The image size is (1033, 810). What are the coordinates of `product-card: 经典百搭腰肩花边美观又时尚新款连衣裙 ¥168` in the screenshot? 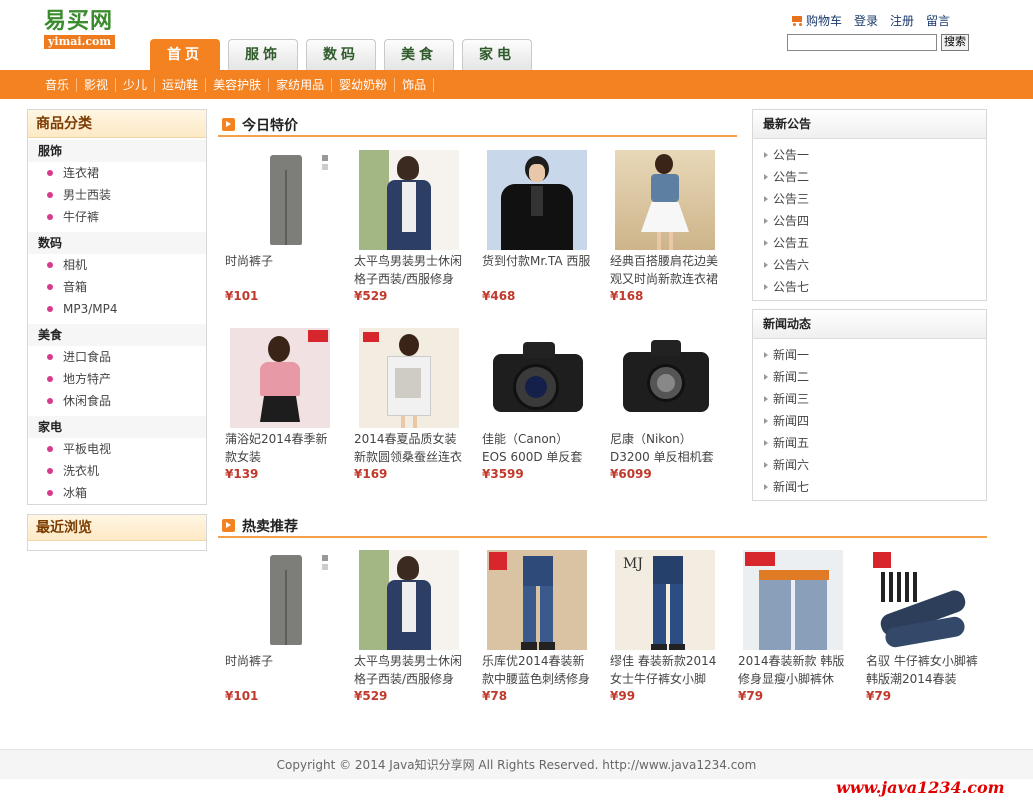 It's located at (666, 227).